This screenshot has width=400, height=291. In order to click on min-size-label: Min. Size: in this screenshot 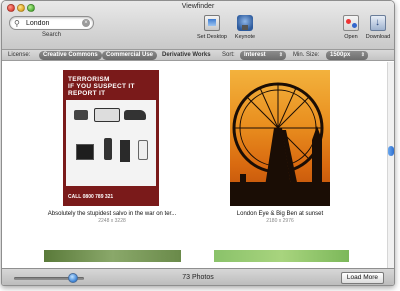, I will do `click(306, 55)`.